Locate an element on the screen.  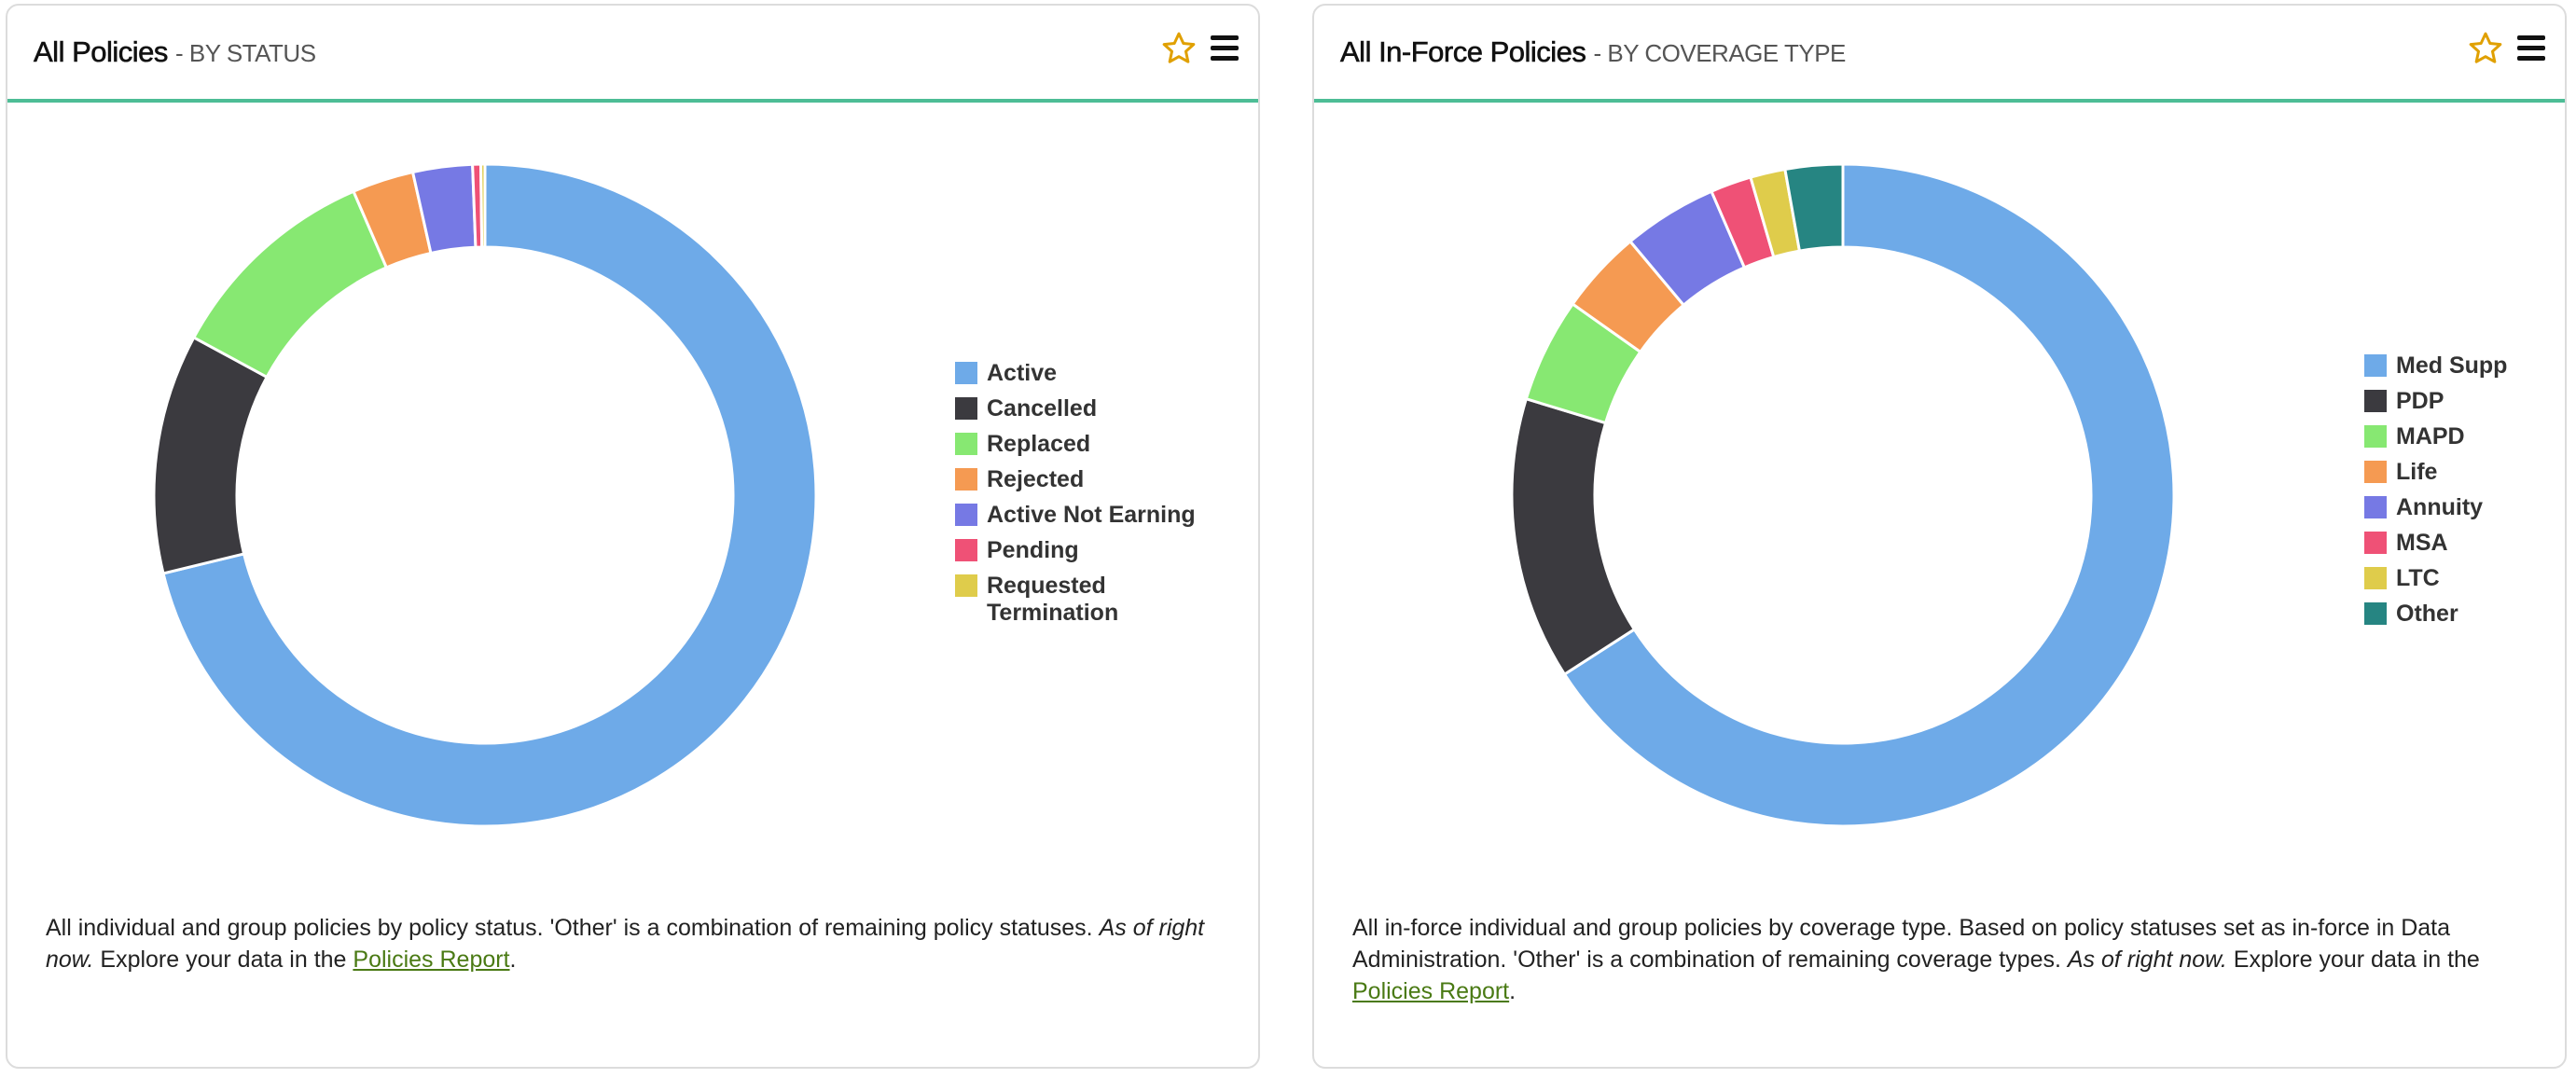
legend-label: Annuity is located at coordinates (2440, 507).